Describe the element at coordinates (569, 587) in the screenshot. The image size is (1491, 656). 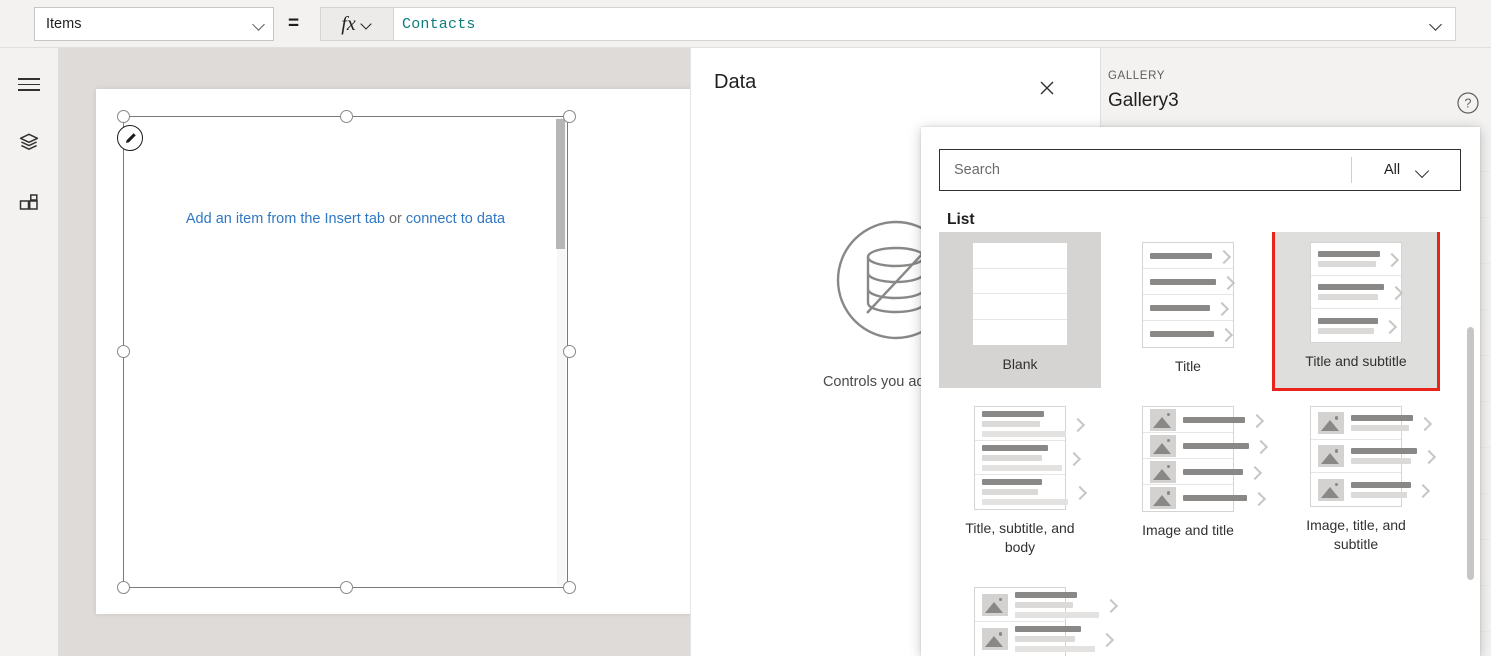
I see `resize-handle-bottom-right` at that location.